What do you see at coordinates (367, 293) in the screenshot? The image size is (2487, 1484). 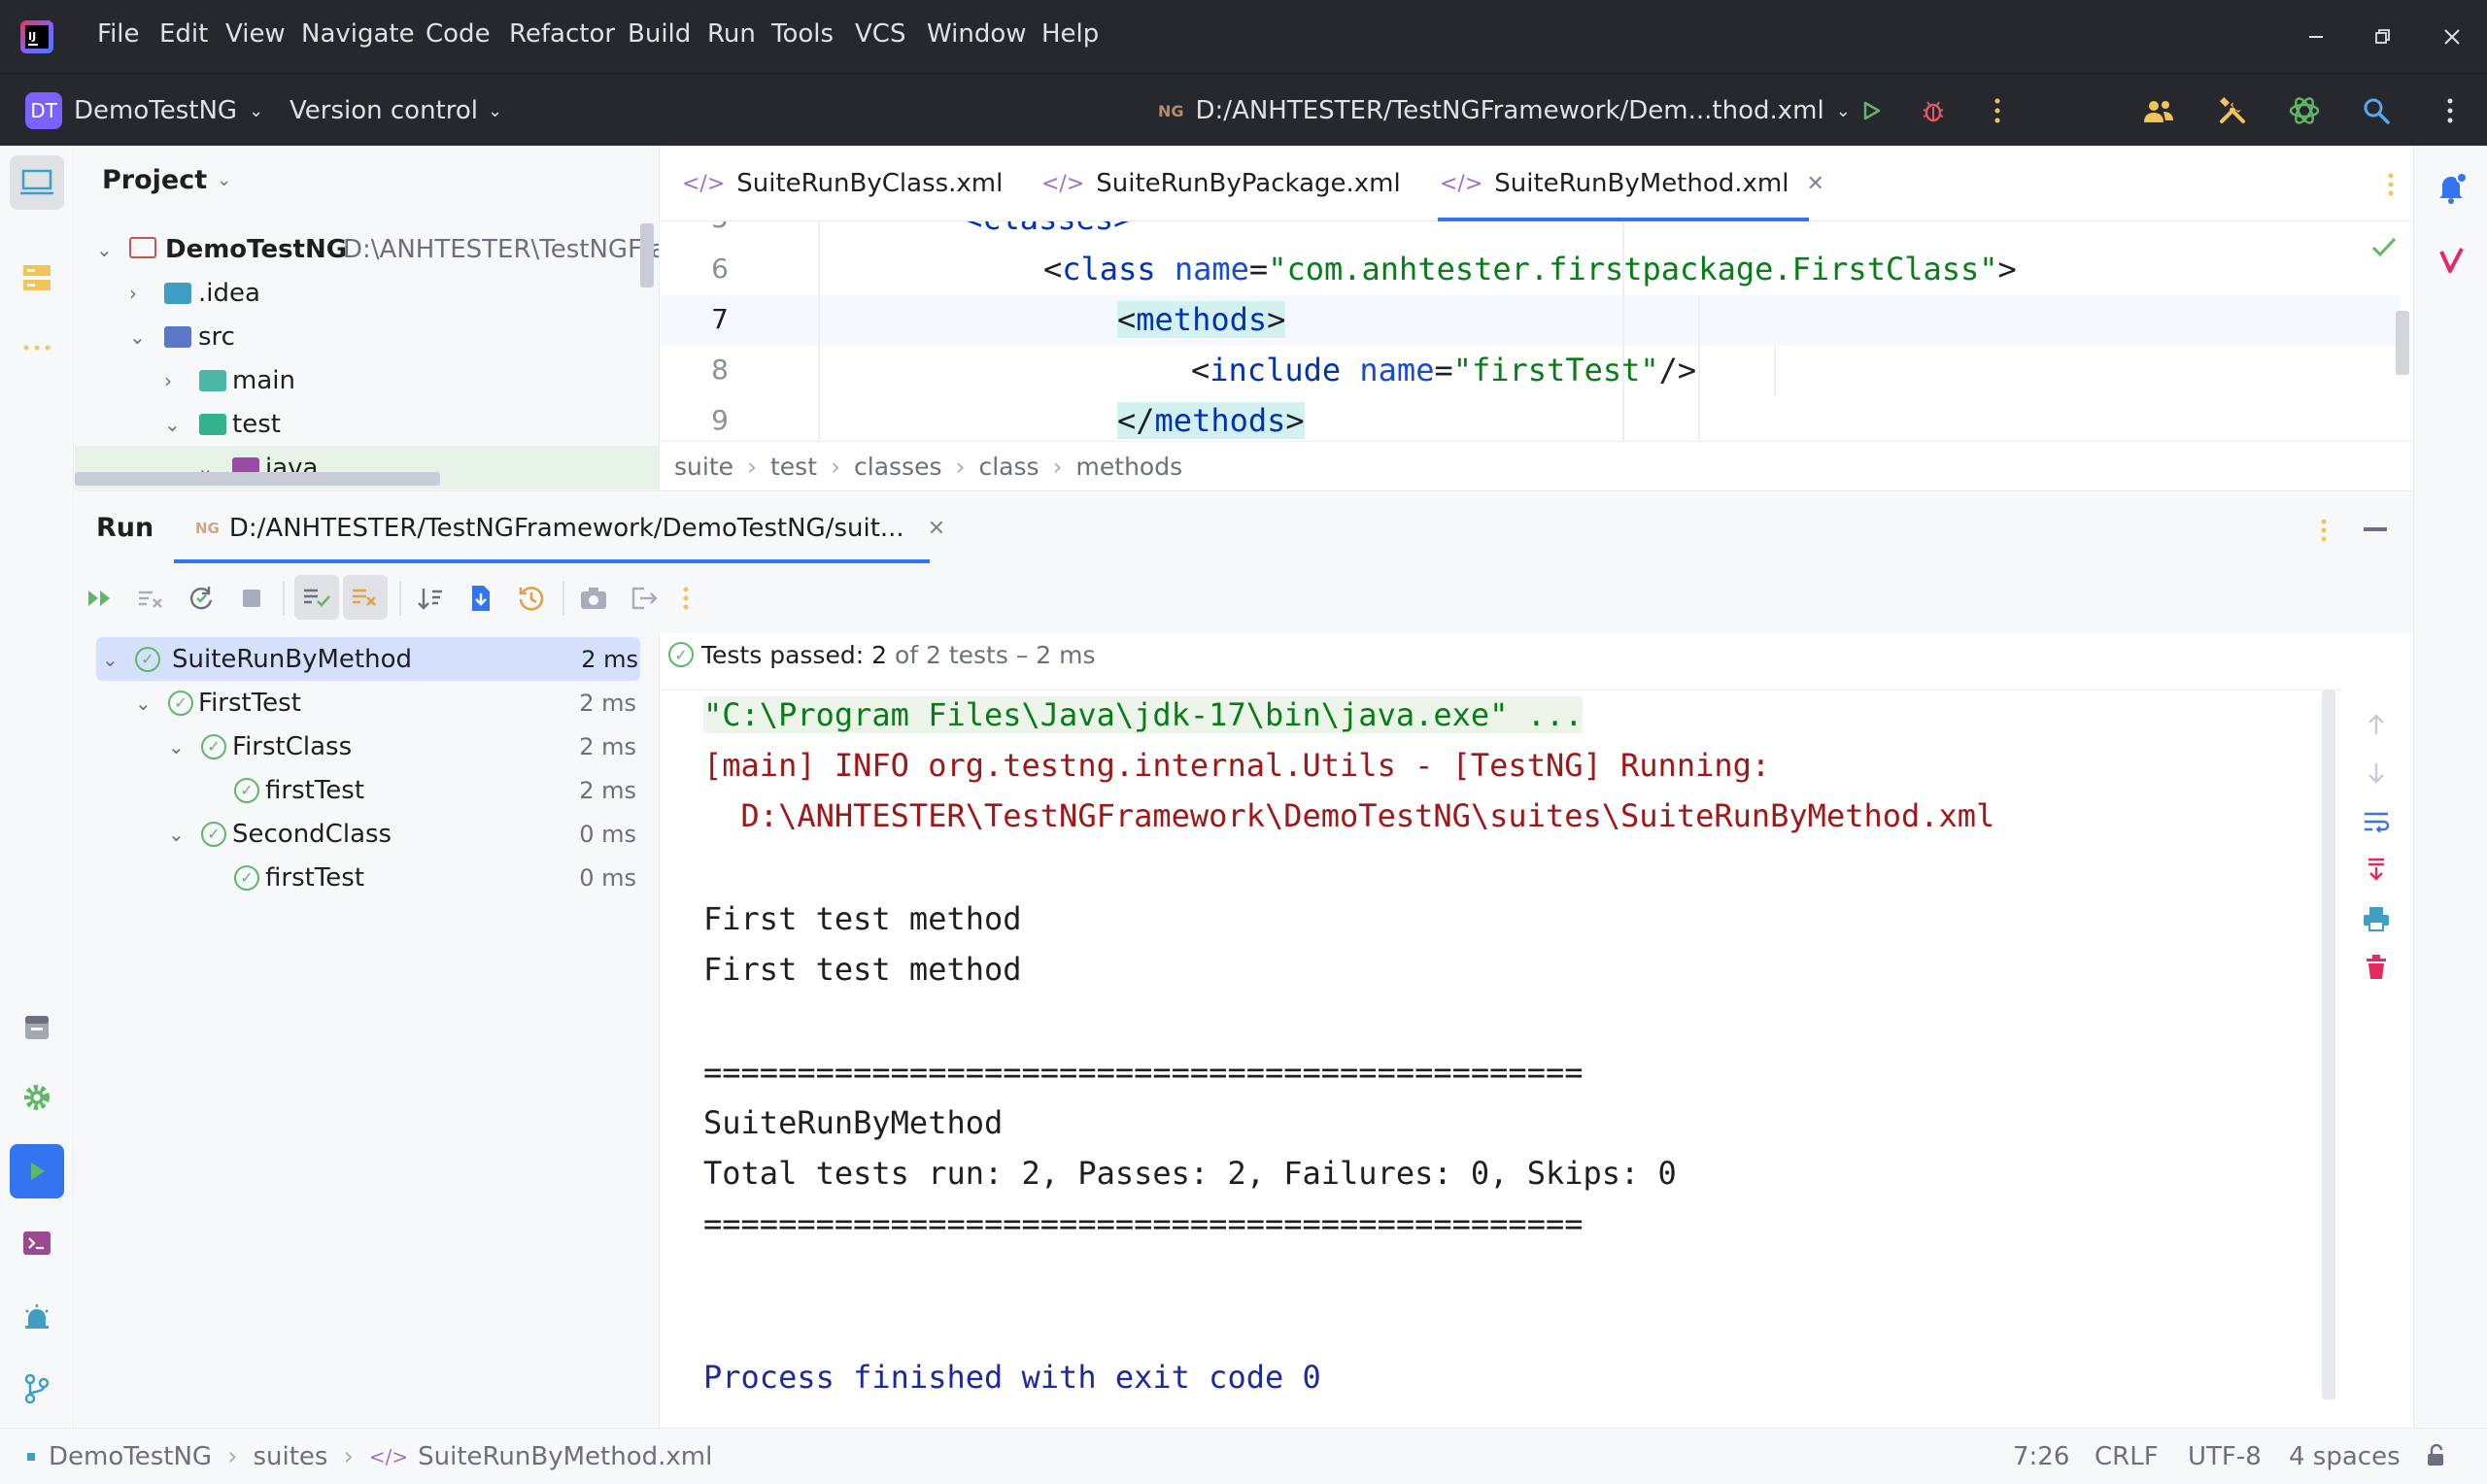 I see `tree-row-idea: › .idea` at bounding box center [367, 293].